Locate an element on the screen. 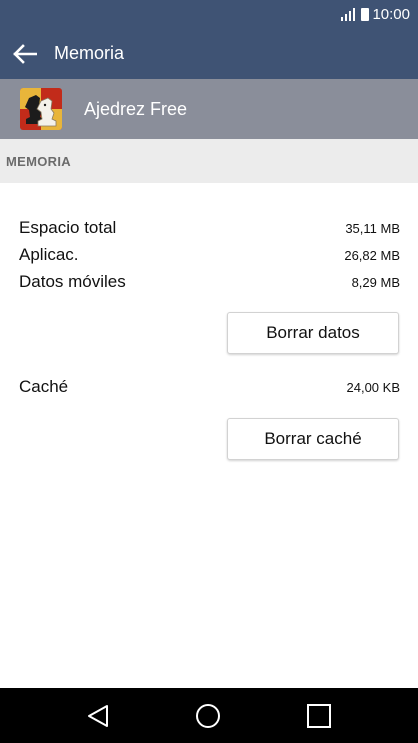 This screenshot has width=418, height=743. section-header-memoria: MEMORIA is located at coordinates (209, 161).